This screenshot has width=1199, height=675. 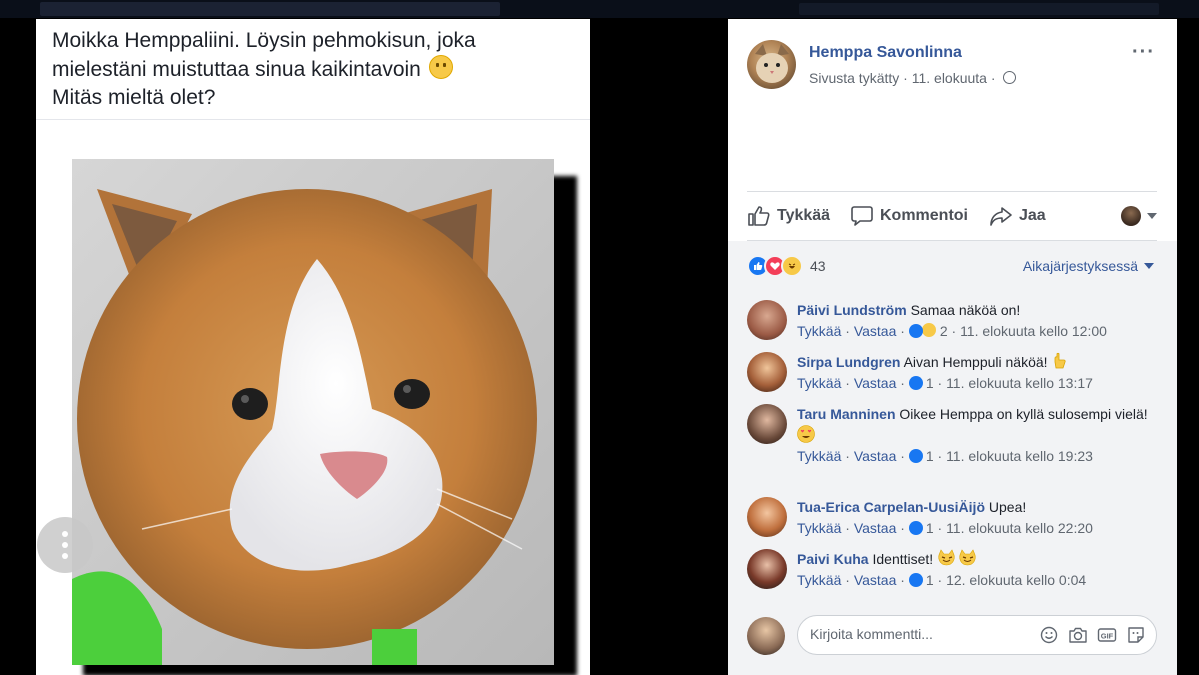 I want to click on sort-label: Aikajärjestyksessä, so click(x=1080, y=266).